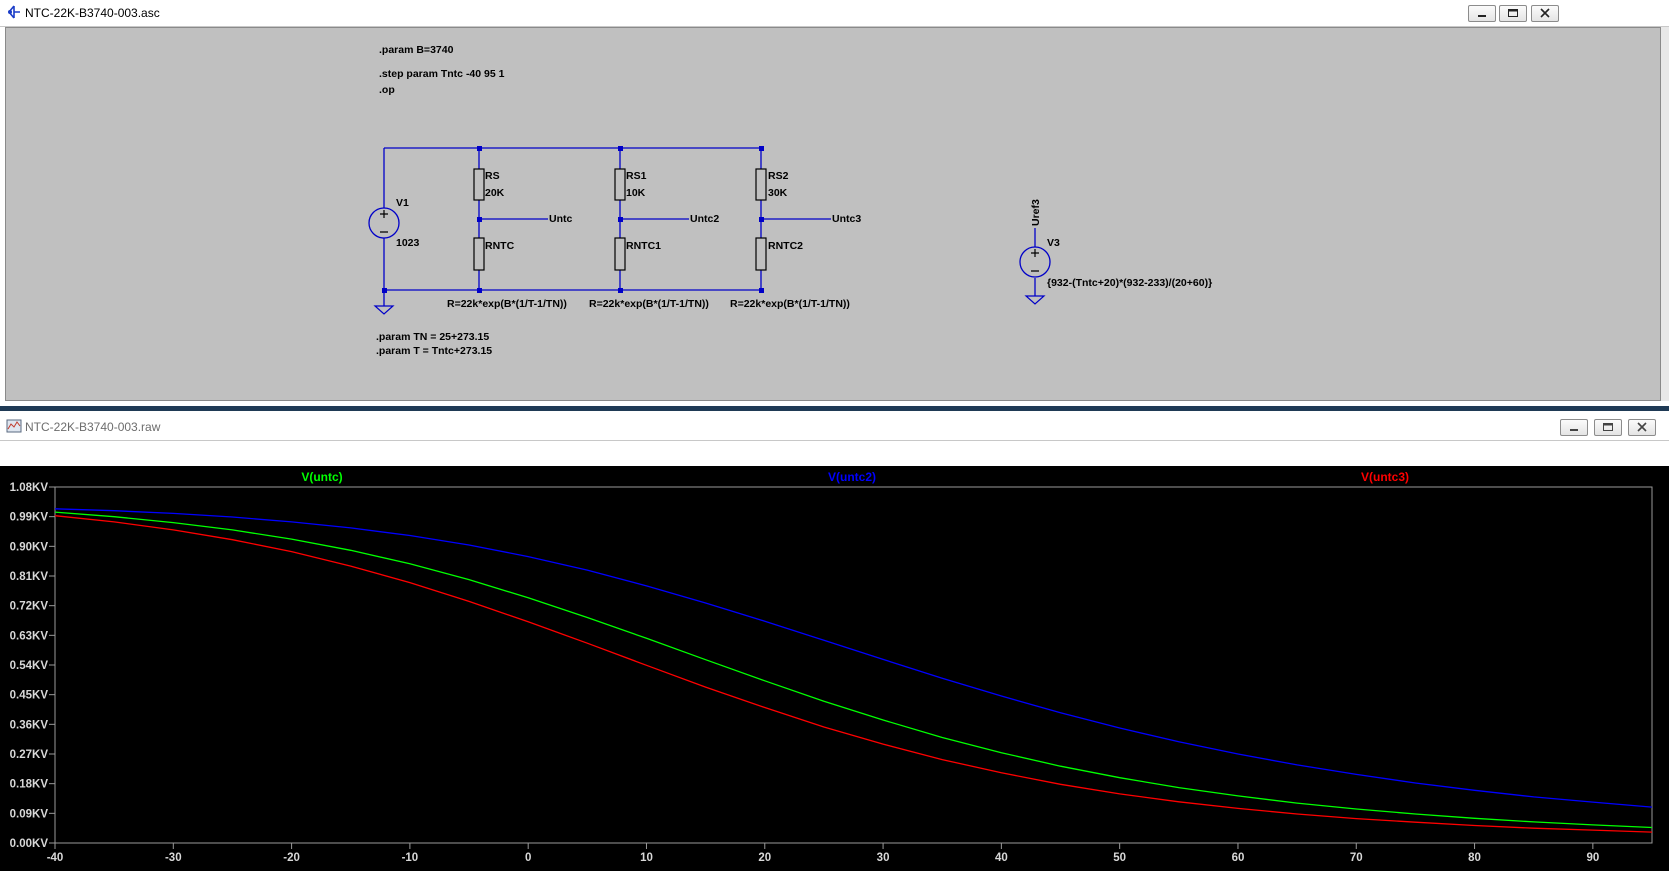 This screenshot has width=1669, height=876. I want to click on y-tick-label: 0.27KV, so click(29, 755).